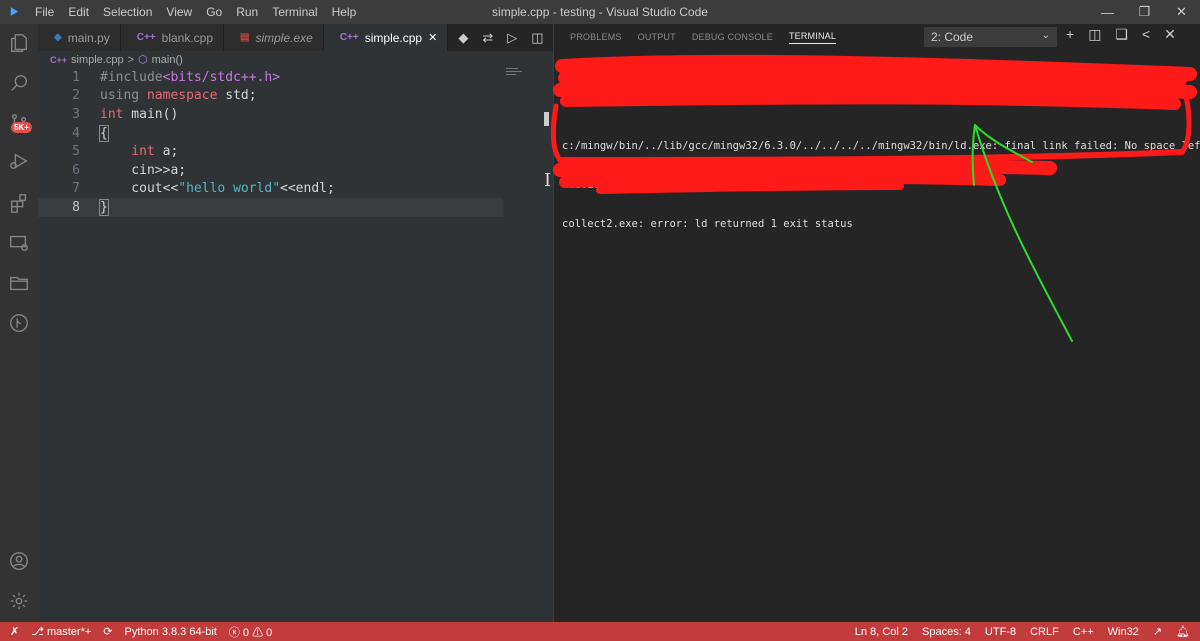 The width and height of the screenshot is (1200, 641). Describe the element at coordinates (516, 72) in the screenshot. I see `minimap` at that location.